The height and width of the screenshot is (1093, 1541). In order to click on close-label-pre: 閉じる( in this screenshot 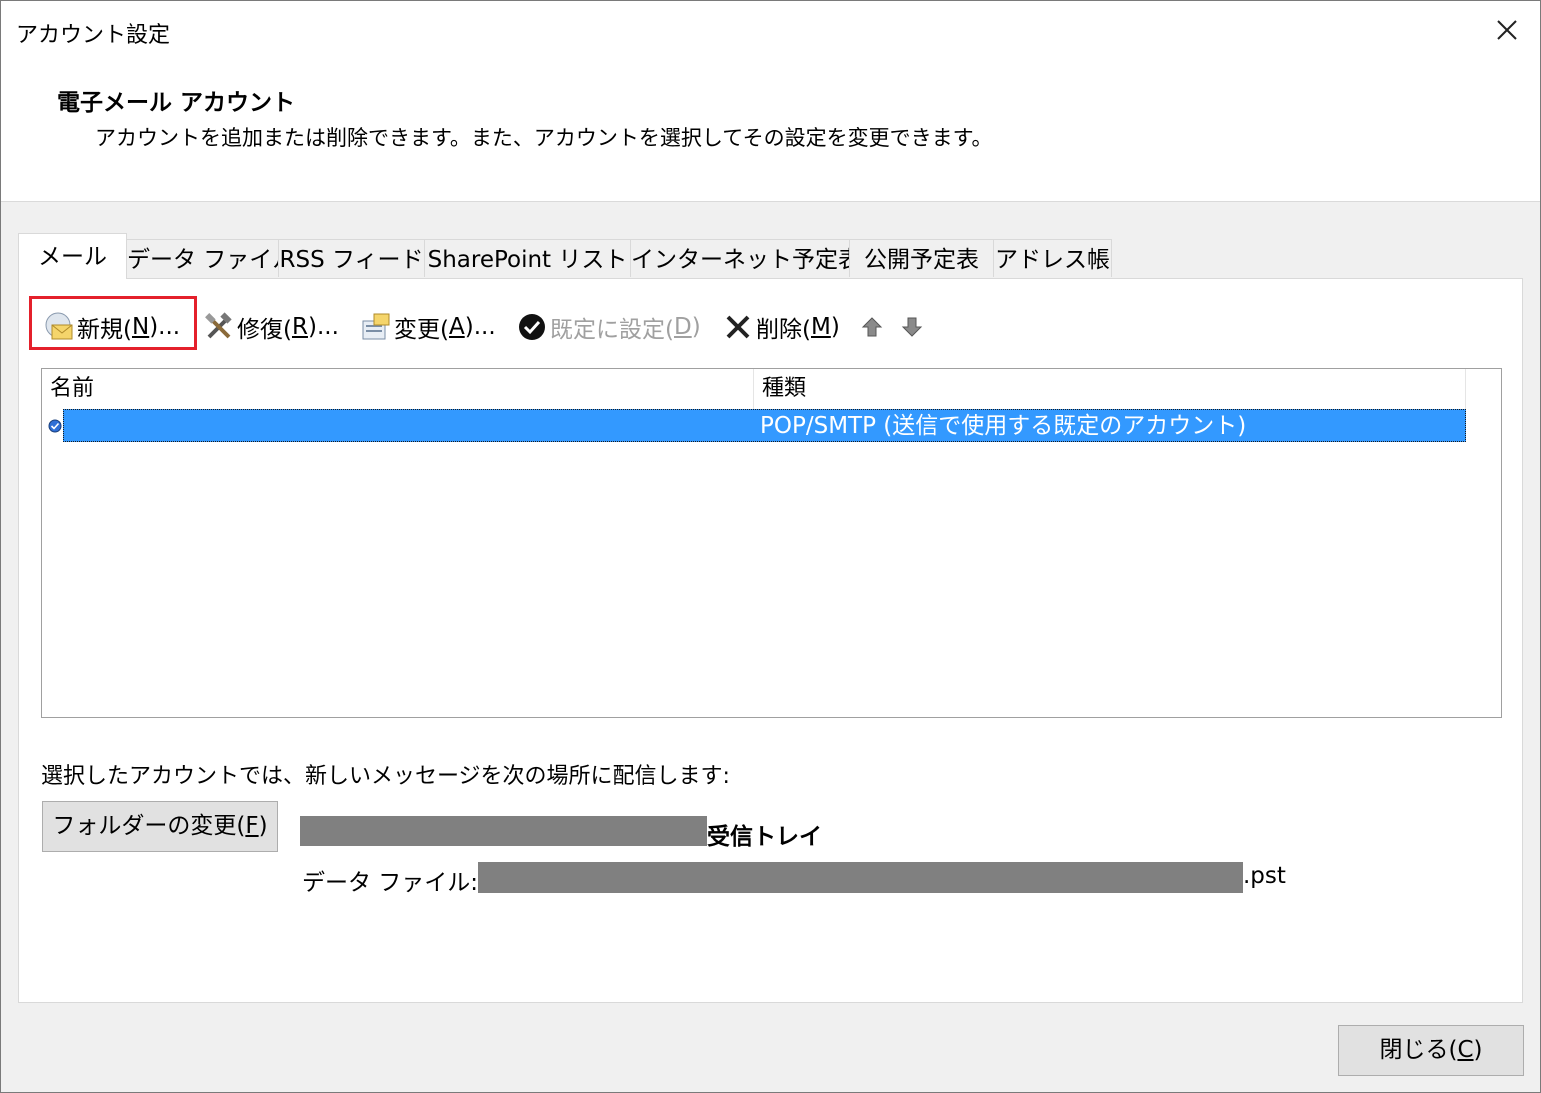, I will do `click(1418, 1050)`.